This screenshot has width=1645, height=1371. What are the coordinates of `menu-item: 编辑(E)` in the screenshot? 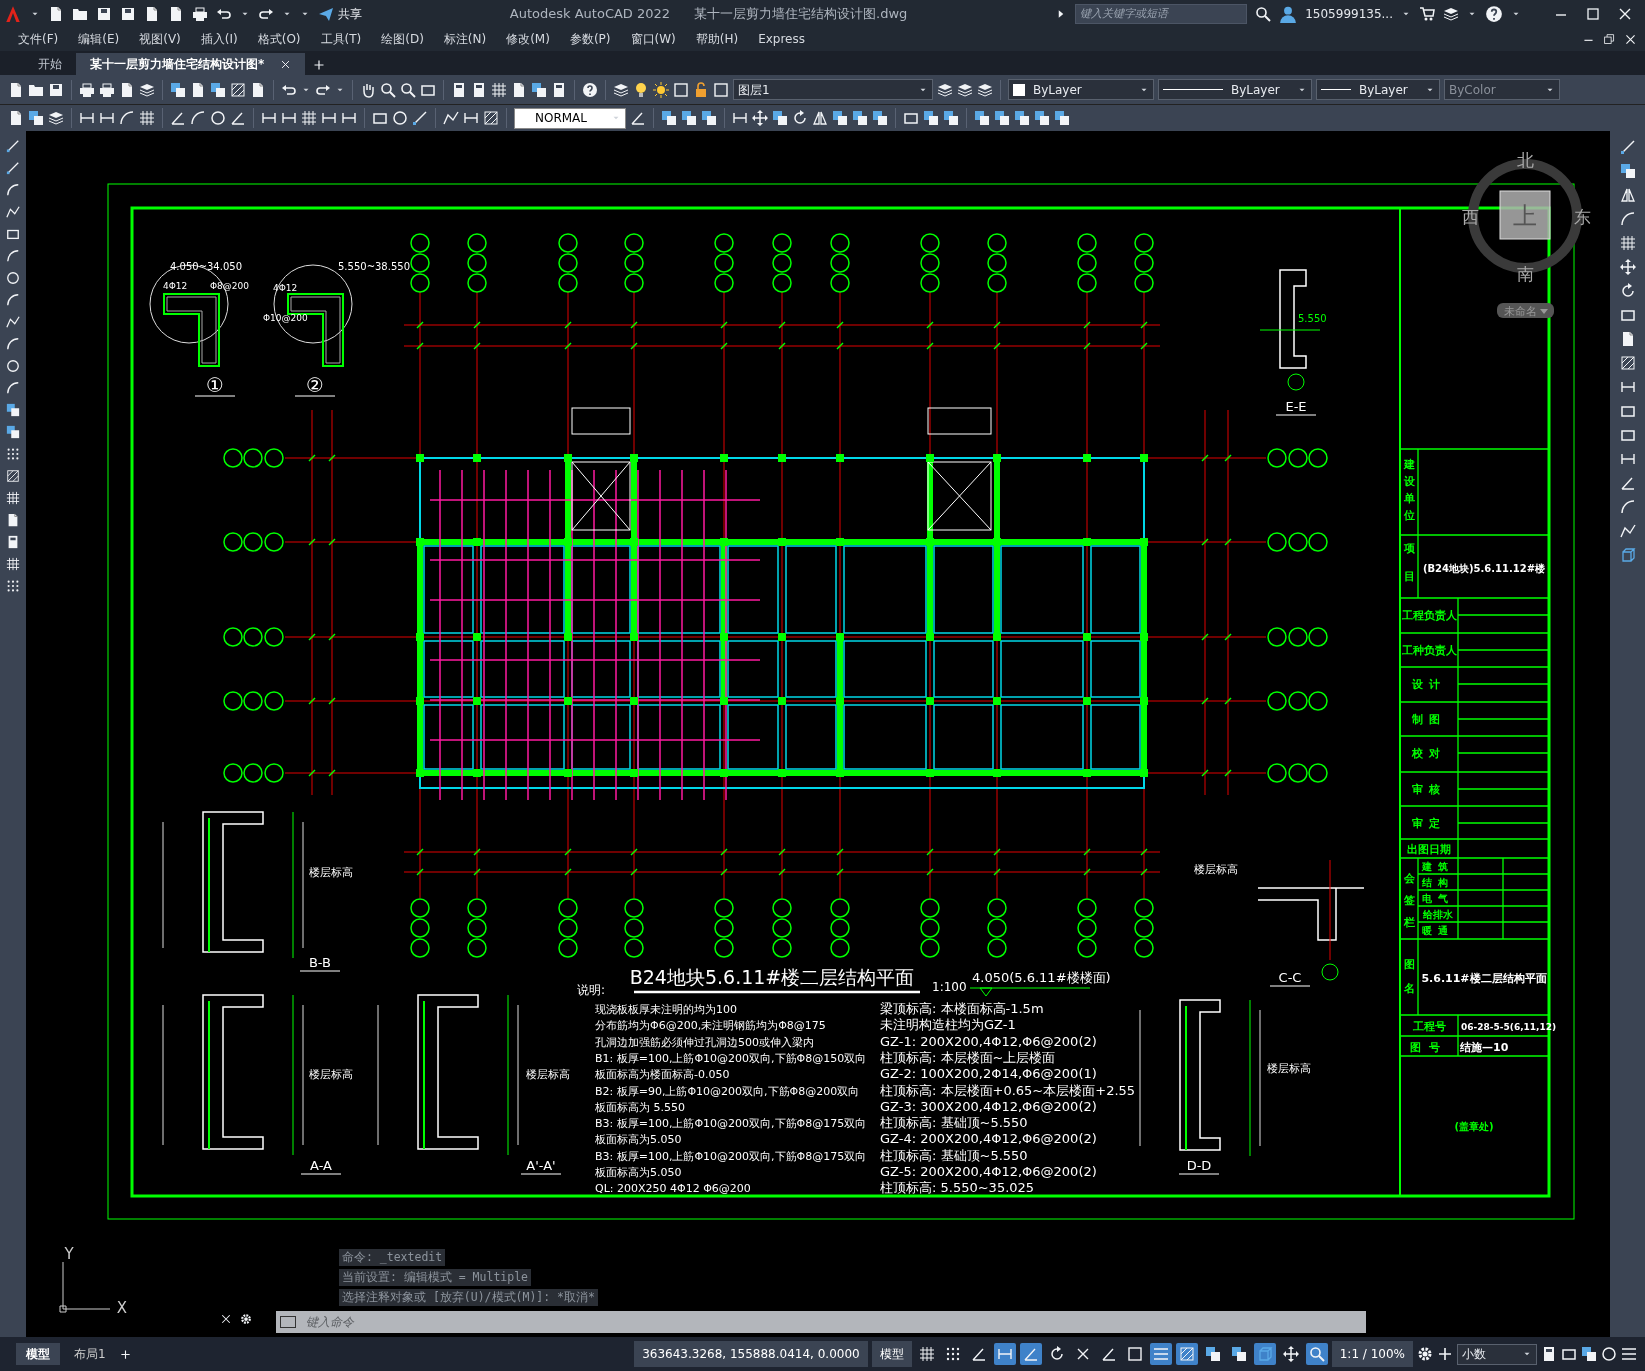 It's located at (99, 39).